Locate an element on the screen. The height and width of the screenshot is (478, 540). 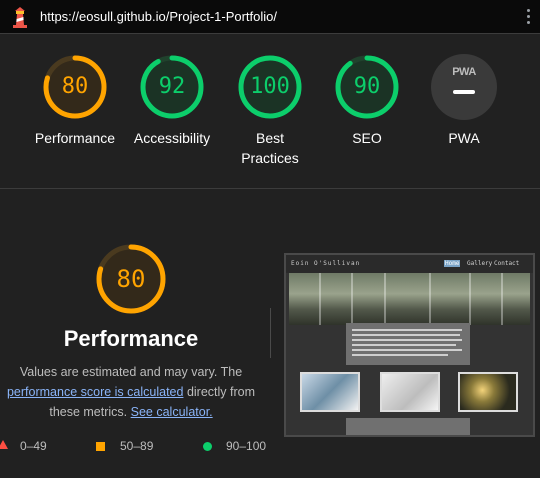
gauge-accessibility: 92 is located at coordinates (172, 87).